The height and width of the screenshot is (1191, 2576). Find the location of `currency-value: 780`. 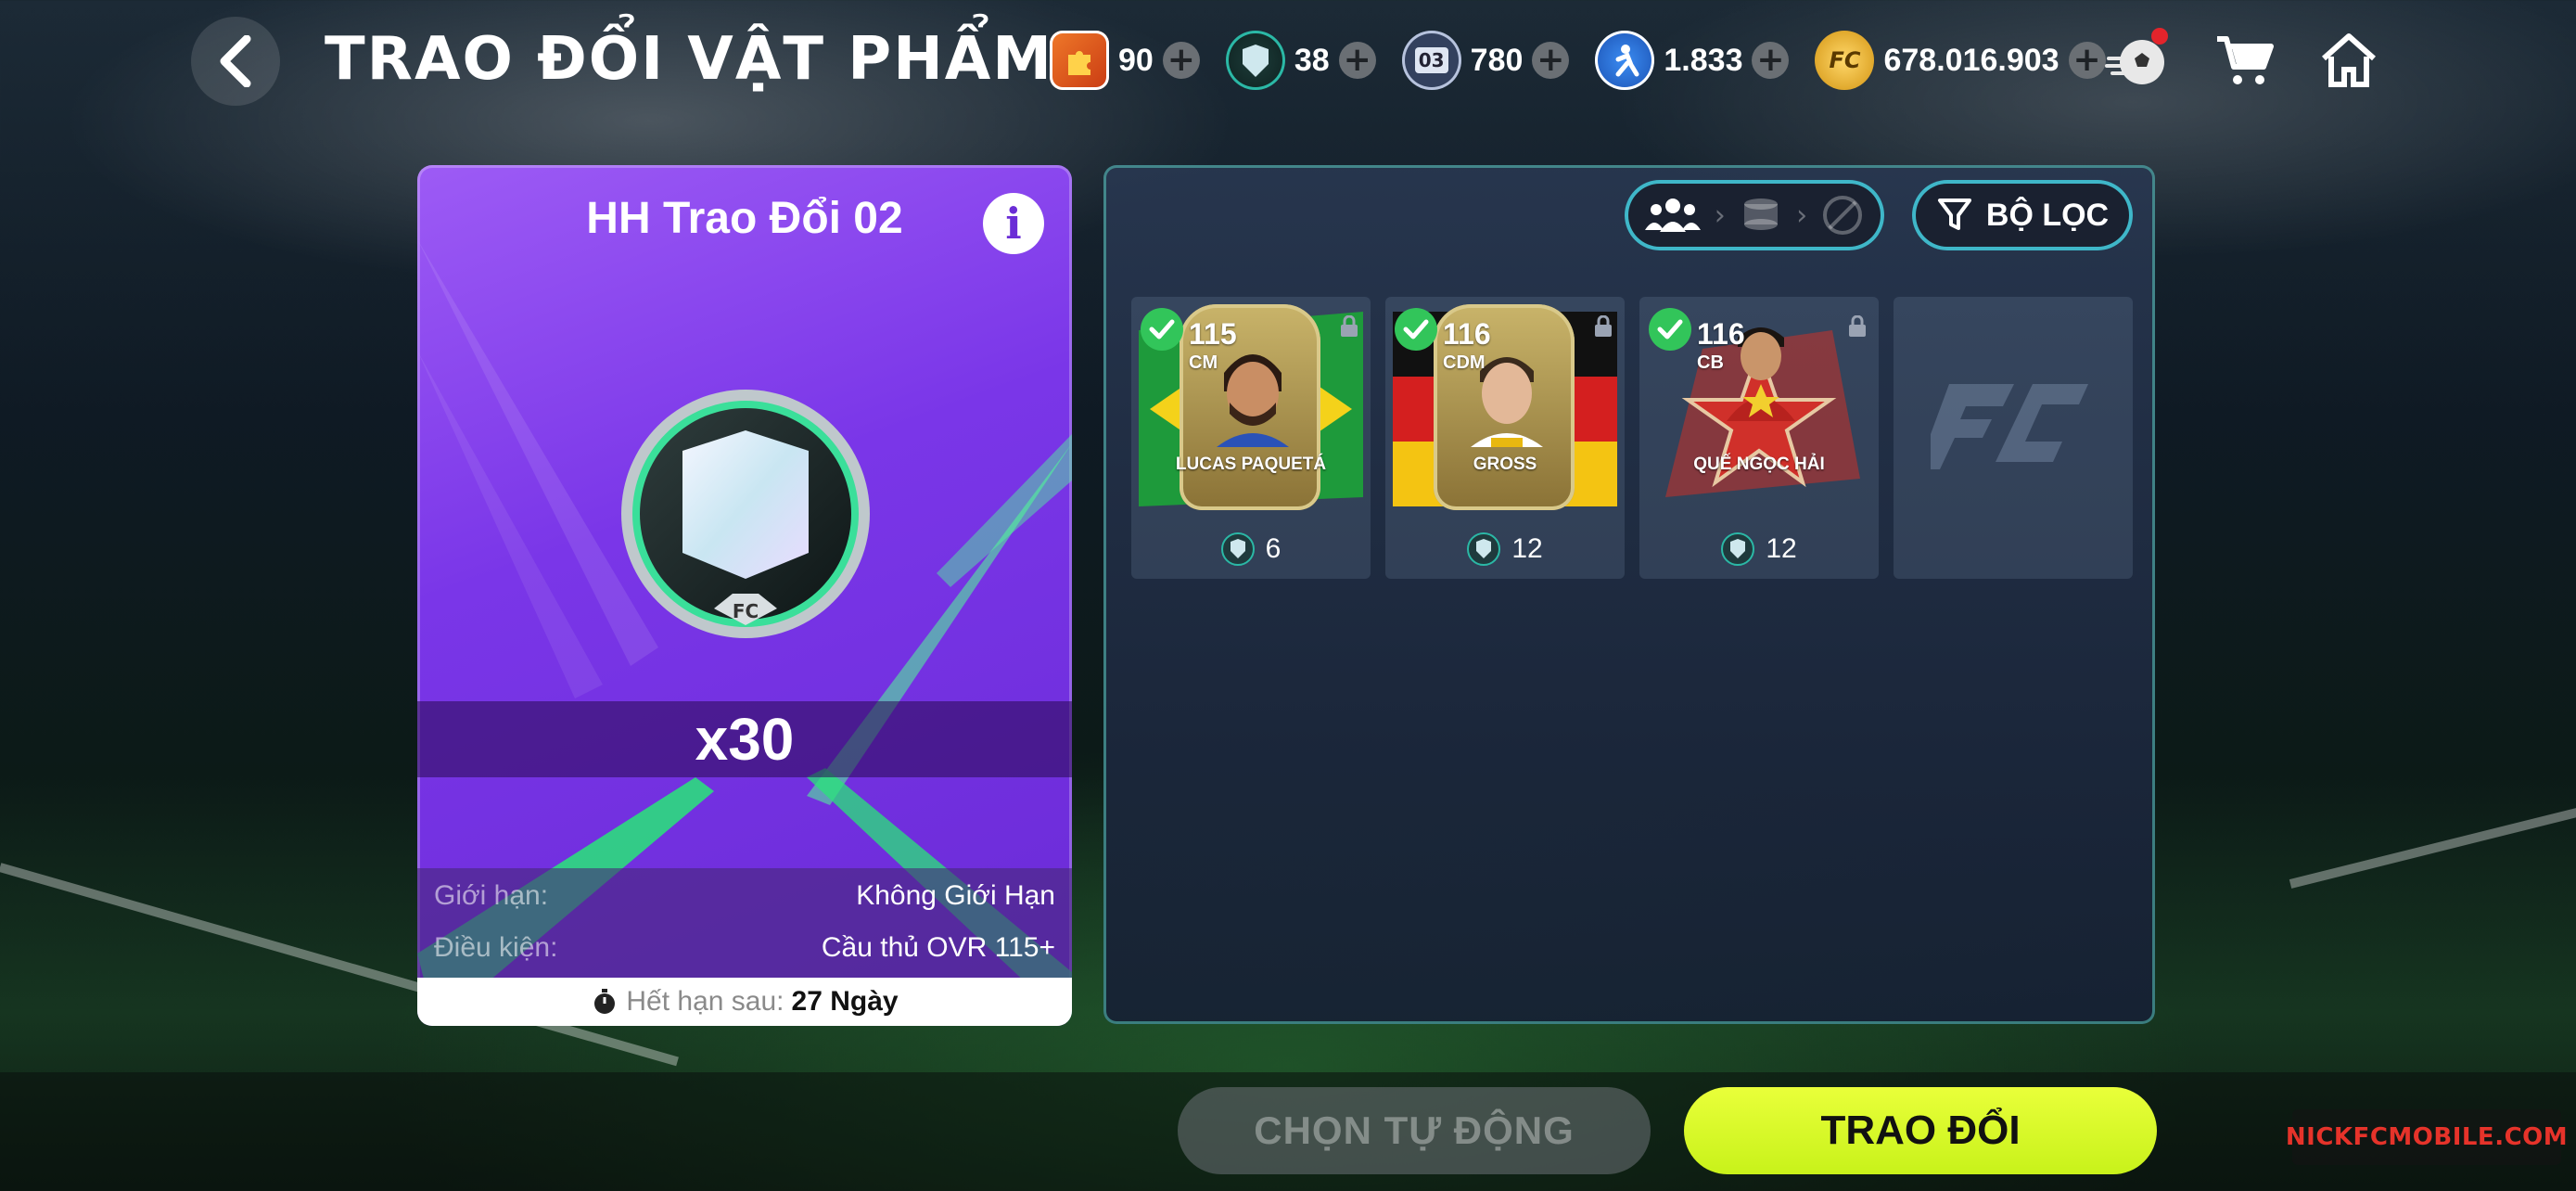

currency-value: 780 is located at coordinates (1497, 60).